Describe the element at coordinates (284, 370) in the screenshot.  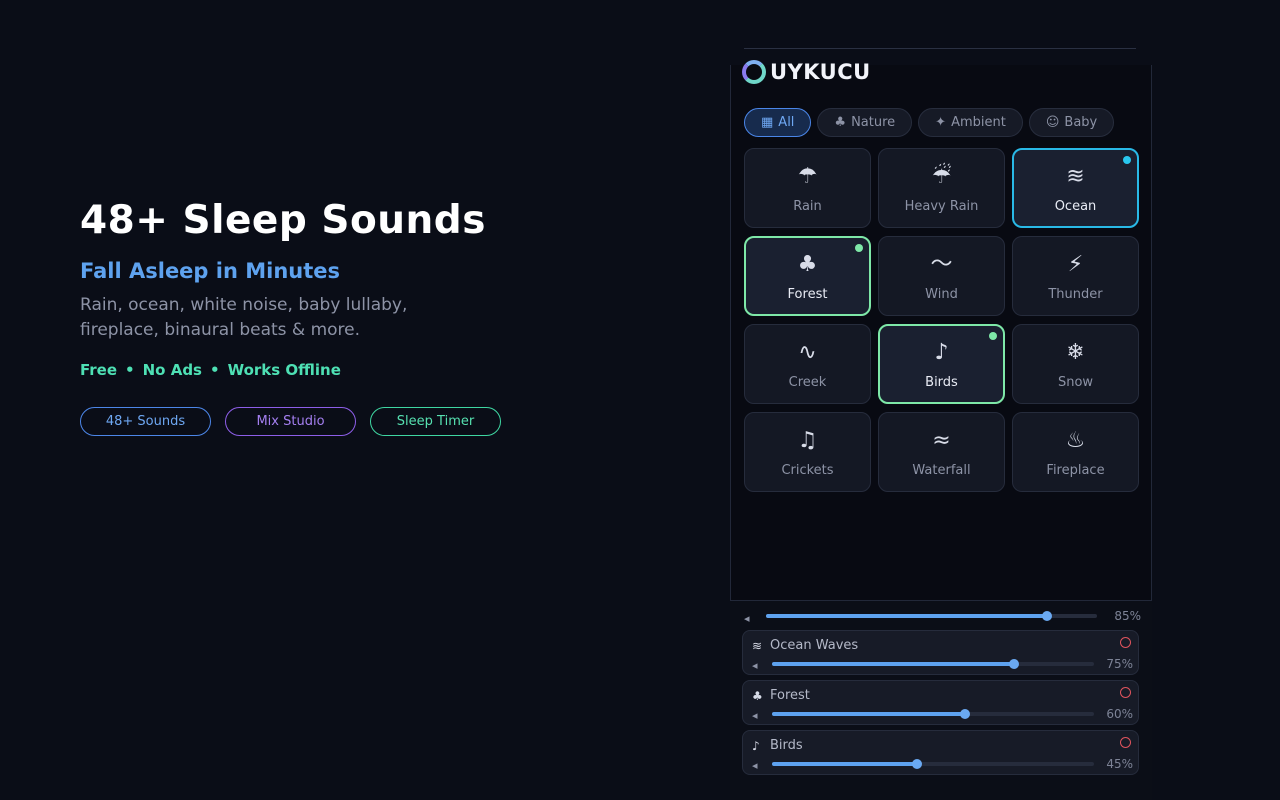
I see `feature-offline: Works Offline` at that location.